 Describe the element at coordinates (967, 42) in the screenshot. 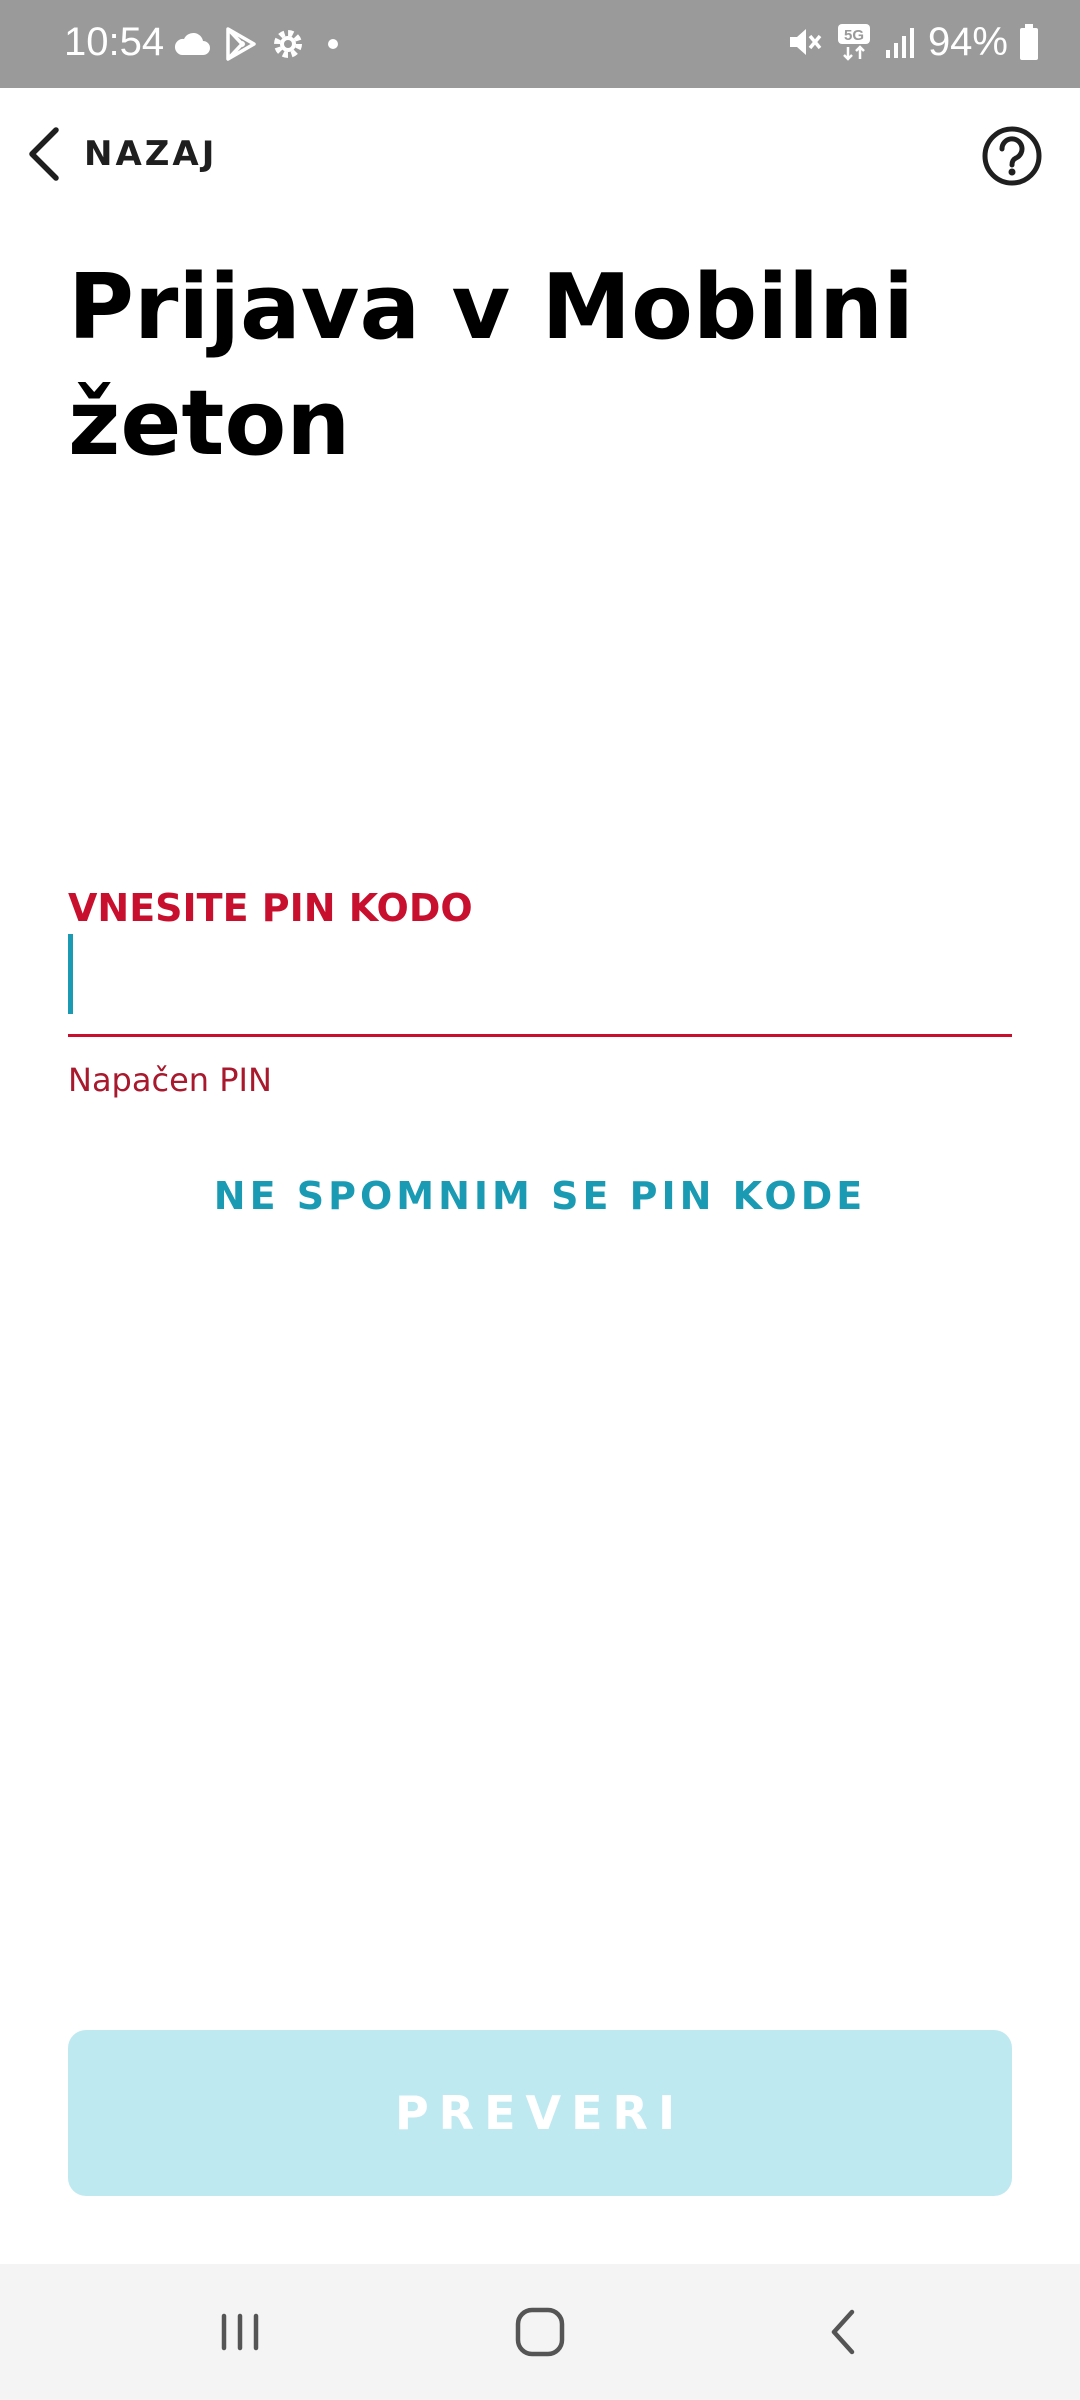

I see `battery-percent: 94%` at that location.